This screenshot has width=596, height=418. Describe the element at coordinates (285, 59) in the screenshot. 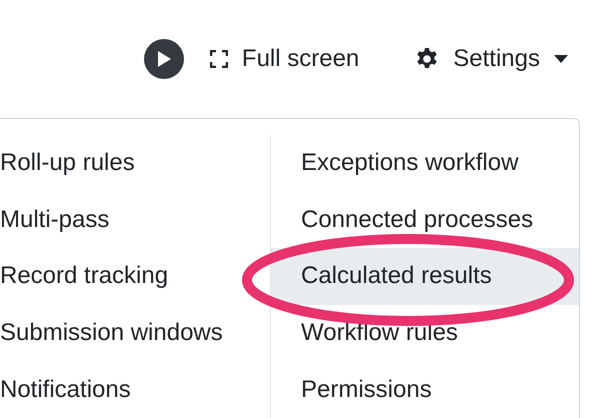

I see `fullscreen-button: Full screen` at that location.